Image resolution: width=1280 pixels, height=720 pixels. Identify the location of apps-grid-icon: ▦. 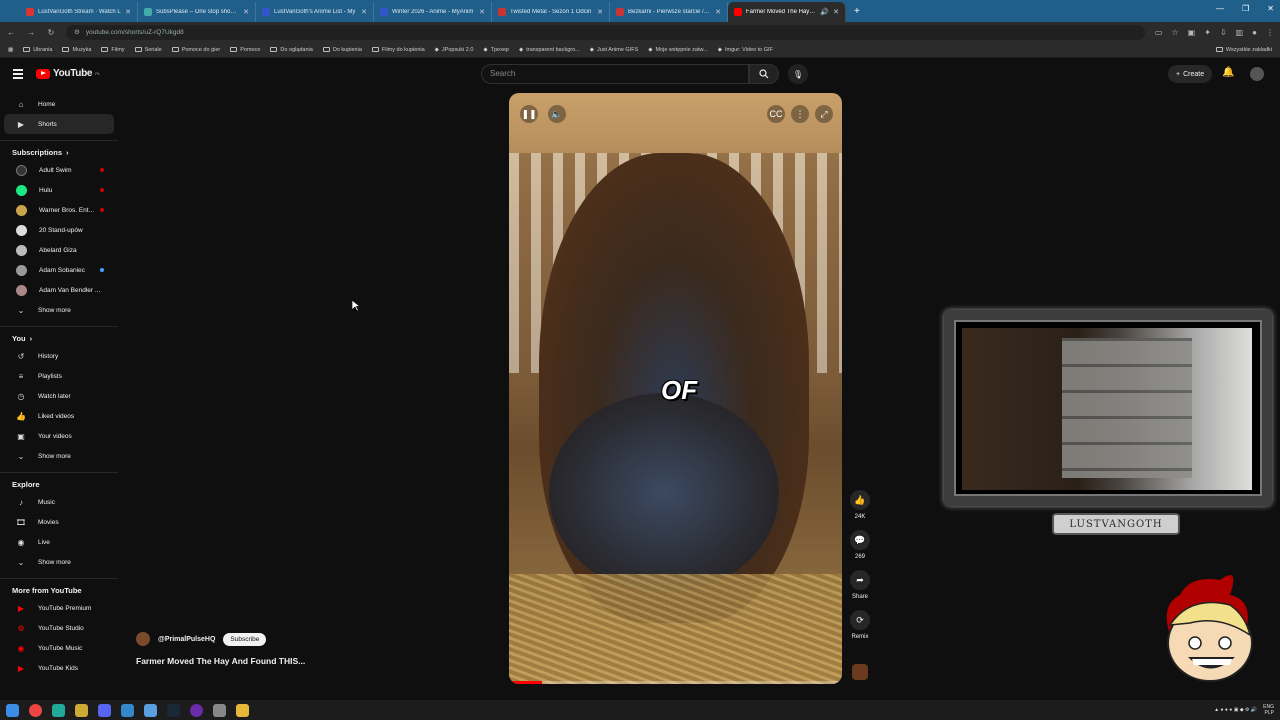
(10, 50).